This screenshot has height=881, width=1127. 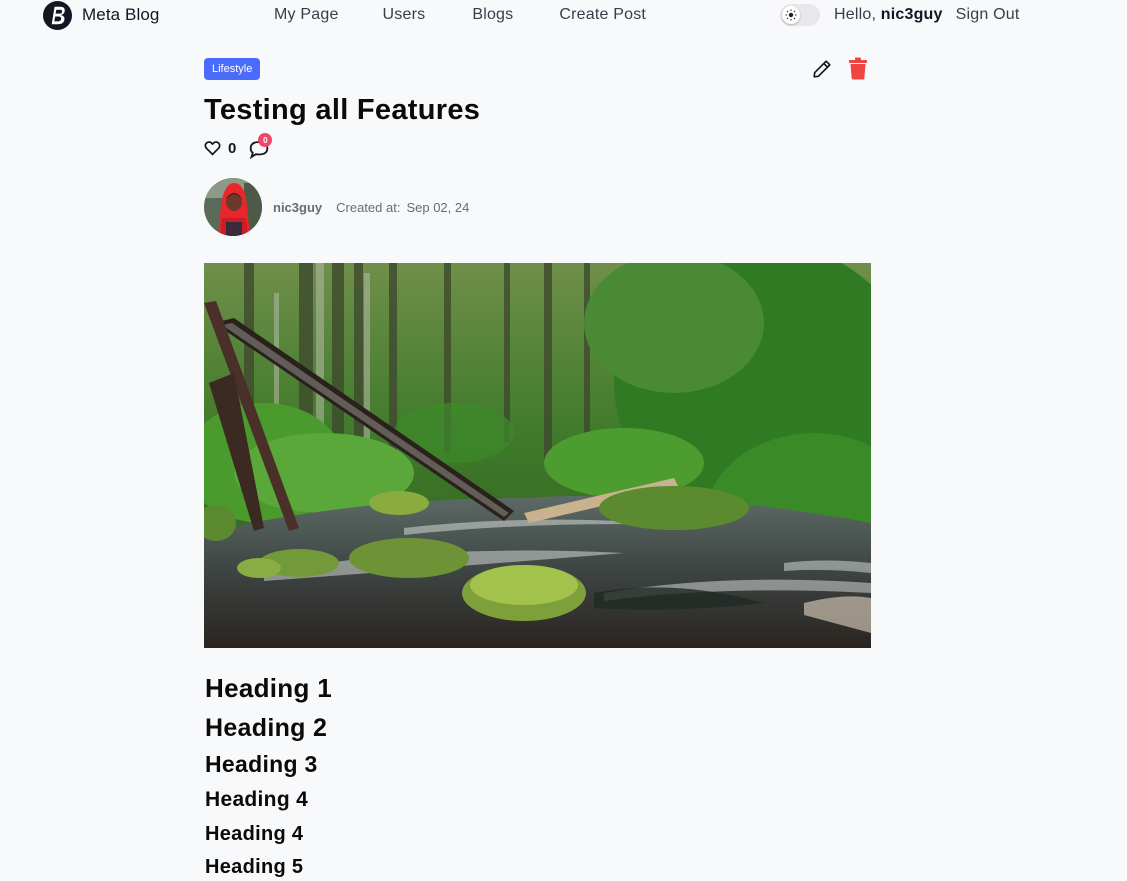 What do you see at coordinates (212, 148) in the screenshot?
I see `heart-icon` at bounding box center [212, 148].